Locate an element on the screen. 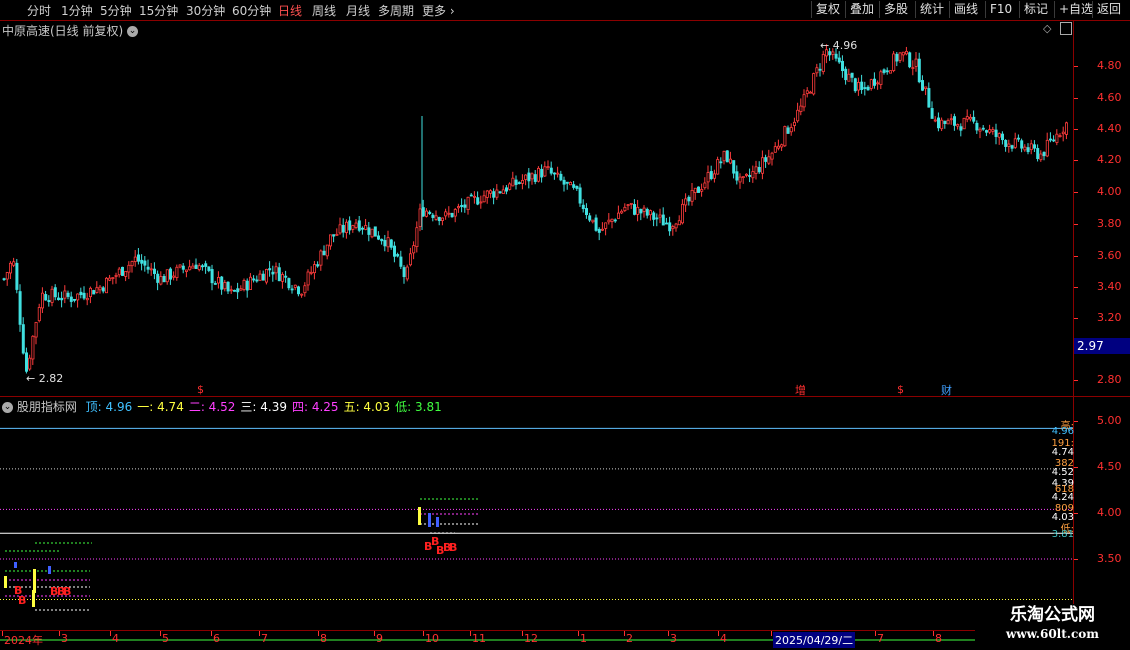 This screenshot has width=1130, height=650. cursor-date-label: 2025/04/29/二 is located at coordinates (814, 640).